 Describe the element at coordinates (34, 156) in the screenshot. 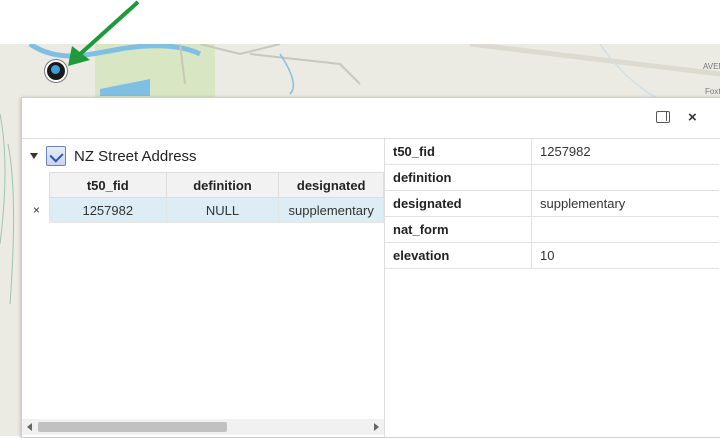

I see `chevron-down-icon` at that location.